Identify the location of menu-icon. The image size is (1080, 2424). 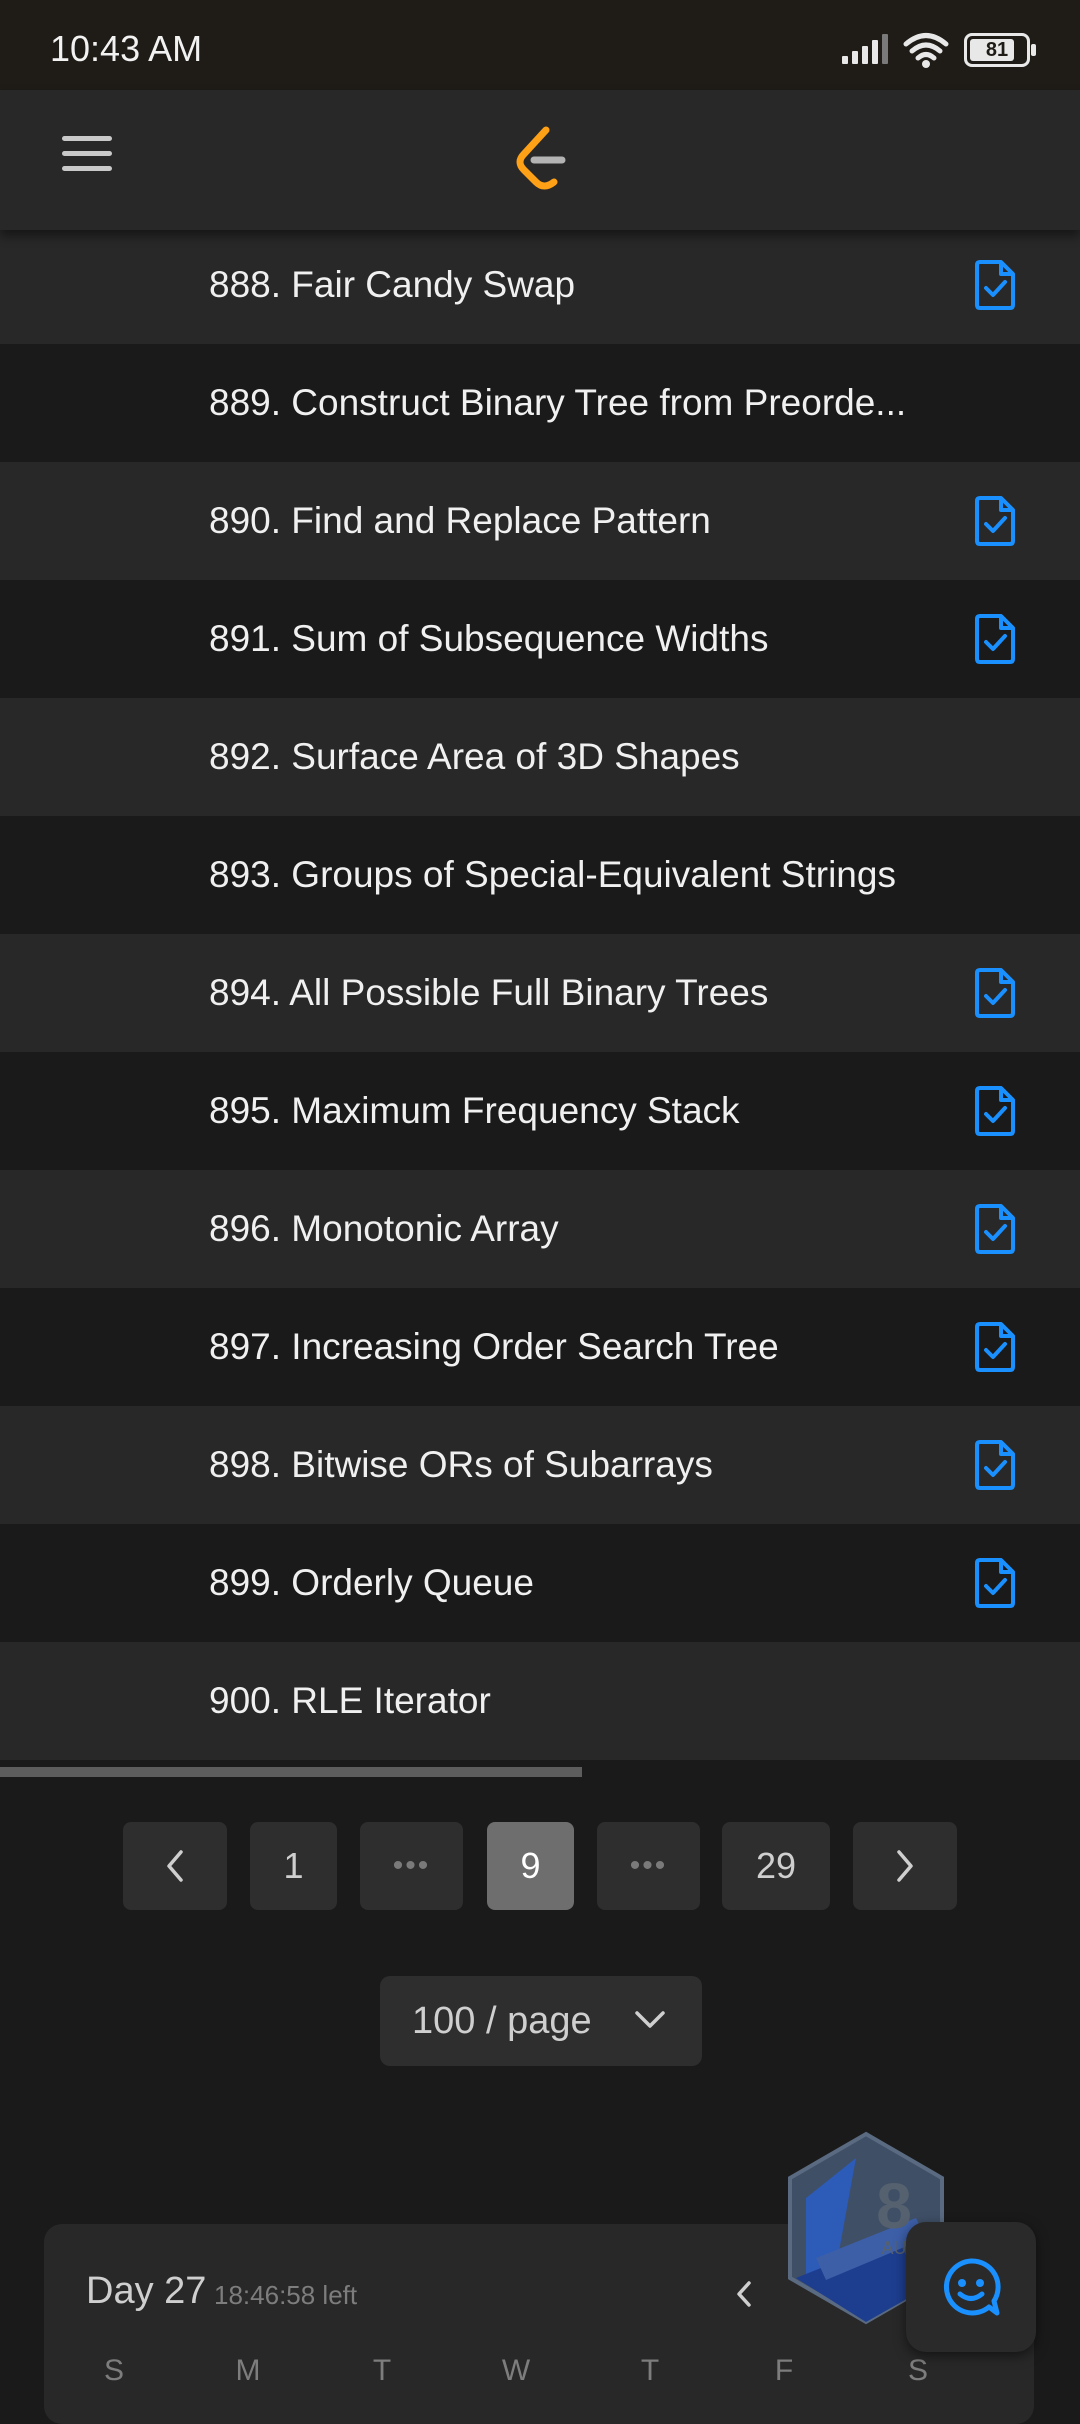
(87, 138).